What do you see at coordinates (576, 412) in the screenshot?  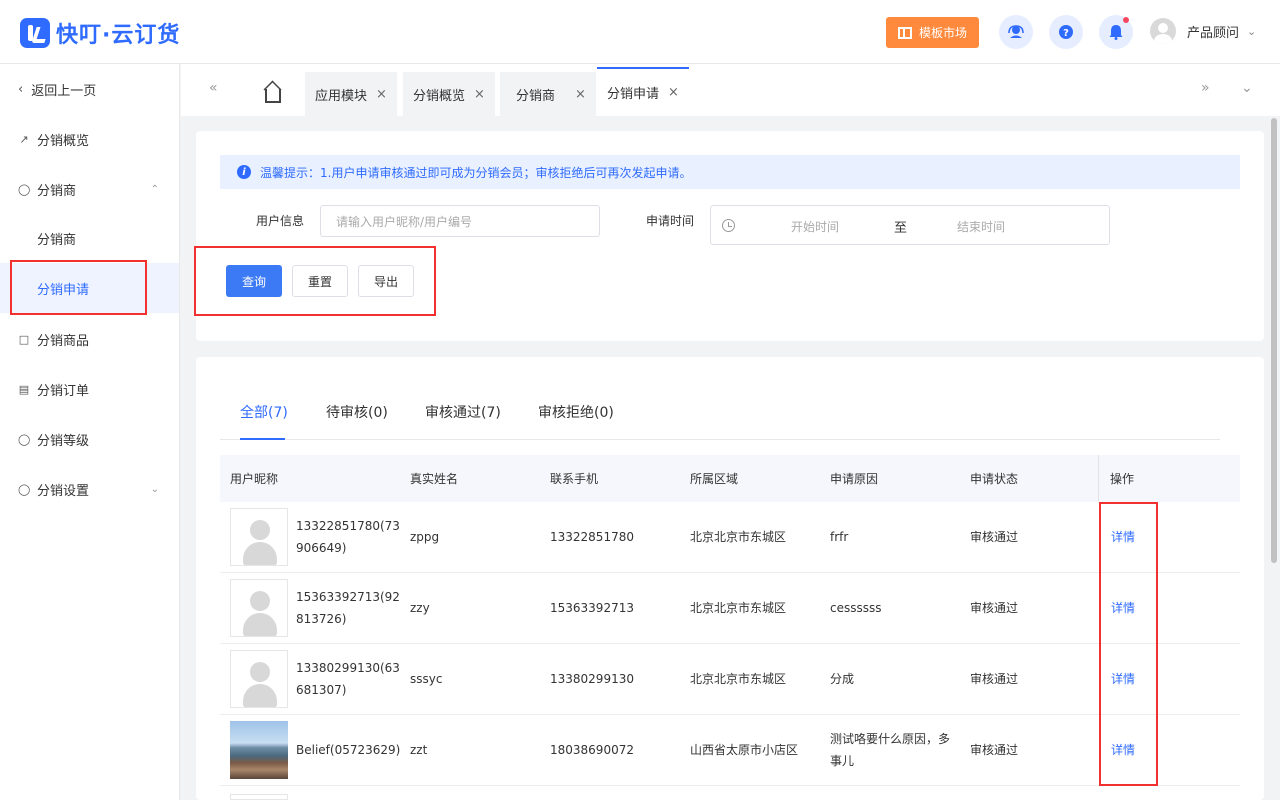 I see `tab-rejected: 审核拒绝(0)` at bounding box center [576, 412].